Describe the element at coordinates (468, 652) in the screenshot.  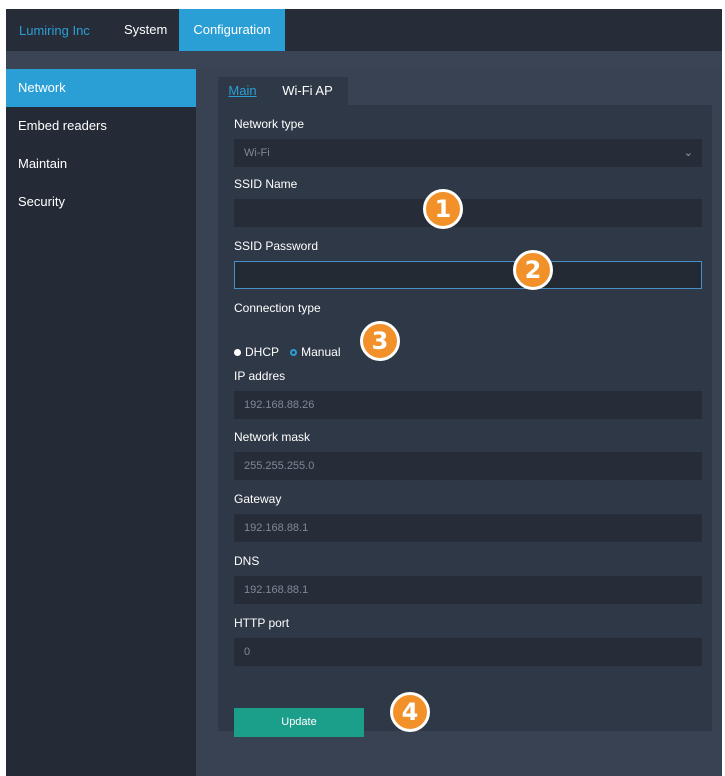
I see `http-port-input: 0` at that location.